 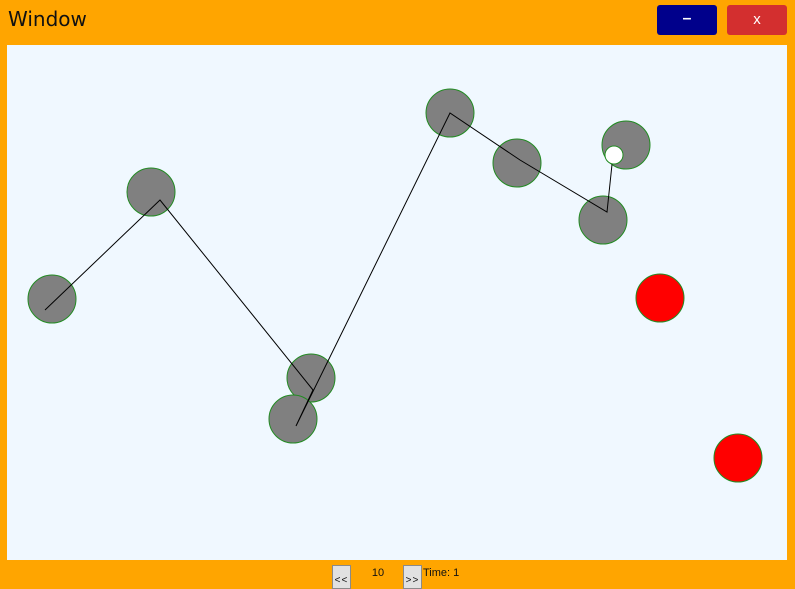 What do you see at coordinates (341, 577) in the screenshot?
I see `previous-step-button: <<` at bounding box center [341, 577].